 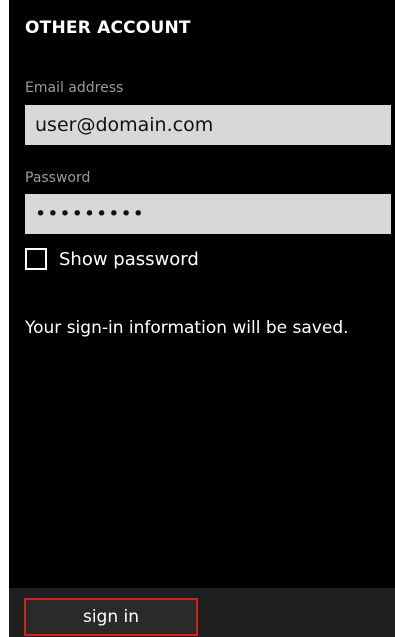 What do you see at coordinates (36, 259) in the screenshot?
I see `show-password-checkbox` at bounding box center [36, 259].